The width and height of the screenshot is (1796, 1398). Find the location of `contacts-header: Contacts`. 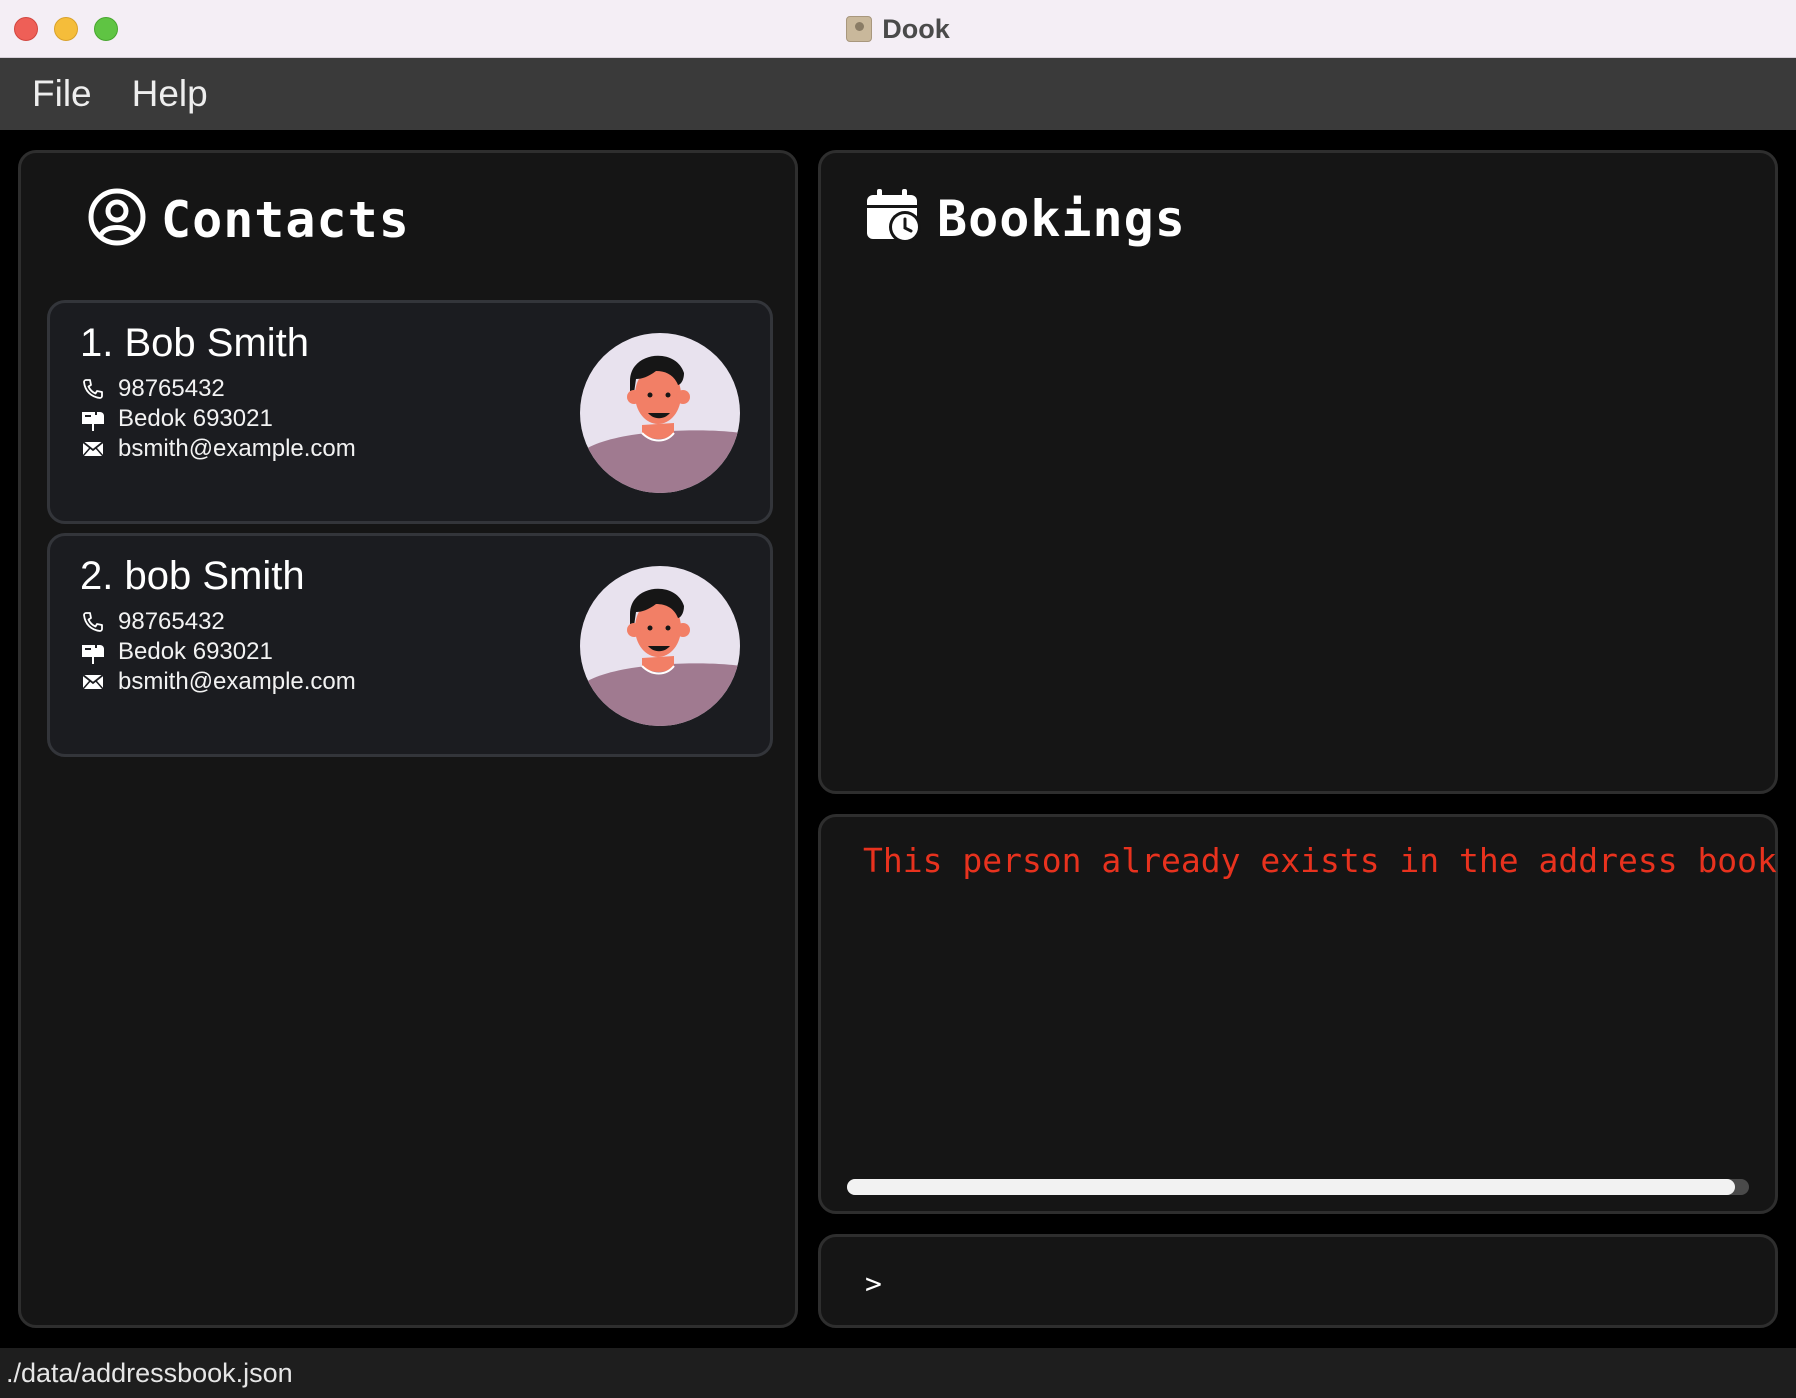

contacts-header: Contacts is located at coordinates (248, 219).